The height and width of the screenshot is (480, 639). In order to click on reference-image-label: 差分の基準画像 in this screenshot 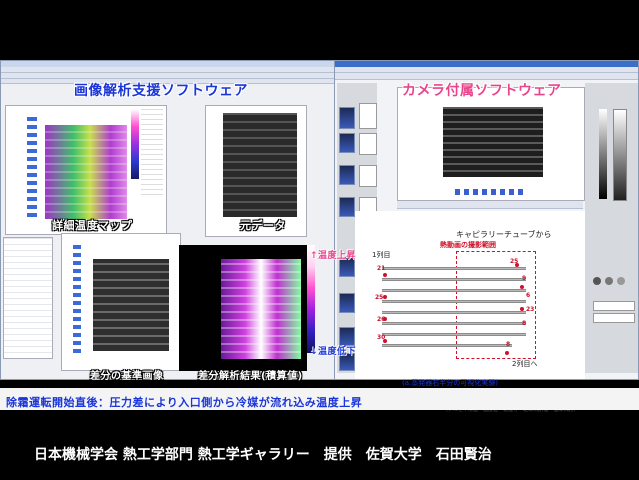, I will do `click(127, 376)`.